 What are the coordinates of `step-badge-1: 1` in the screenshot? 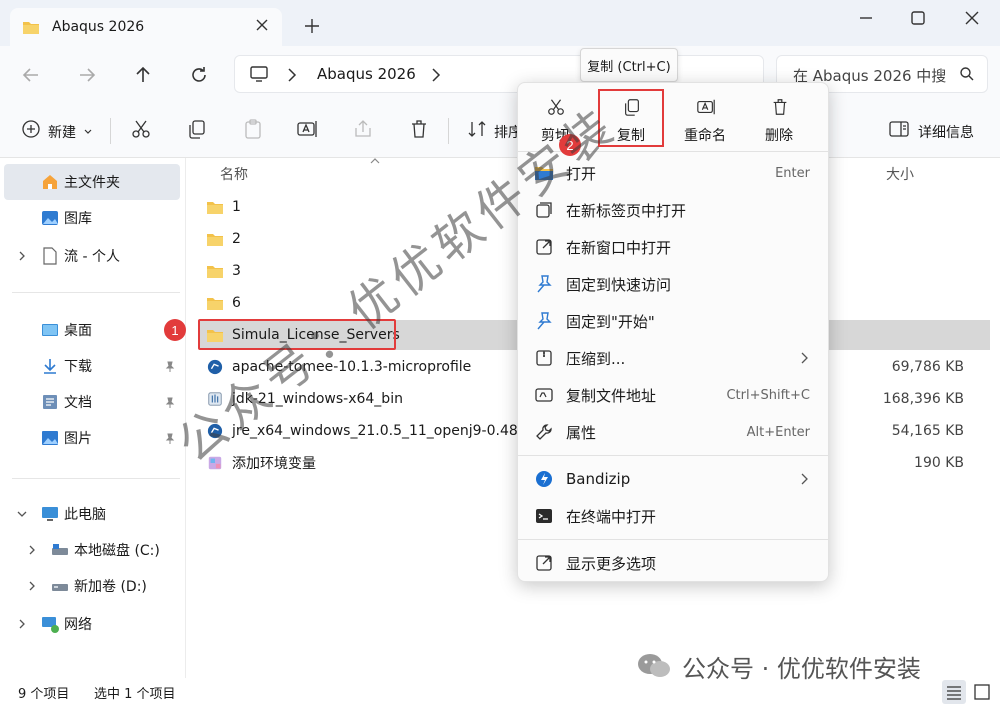 It's located at (175, 330).